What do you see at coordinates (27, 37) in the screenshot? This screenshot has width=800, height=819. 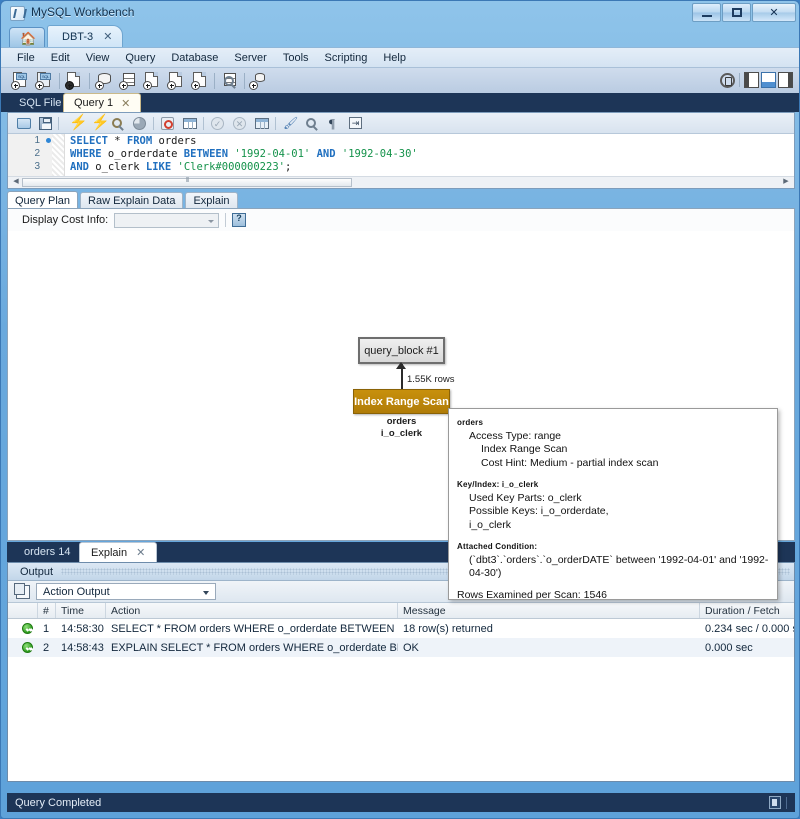 I see `home-tab: 🏠` at bounding box center [27, 37].